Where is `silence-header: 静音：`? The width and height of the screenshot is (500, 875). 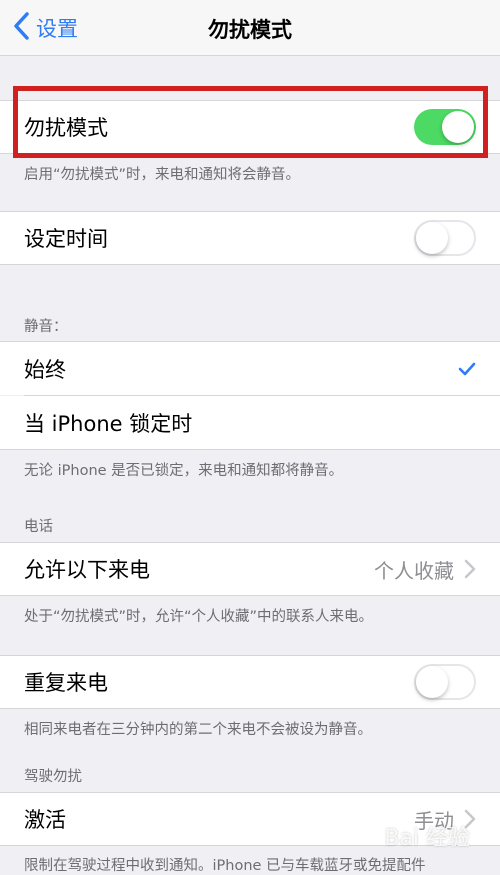 silence-header: 静音： is located at coordinates (46, 327).